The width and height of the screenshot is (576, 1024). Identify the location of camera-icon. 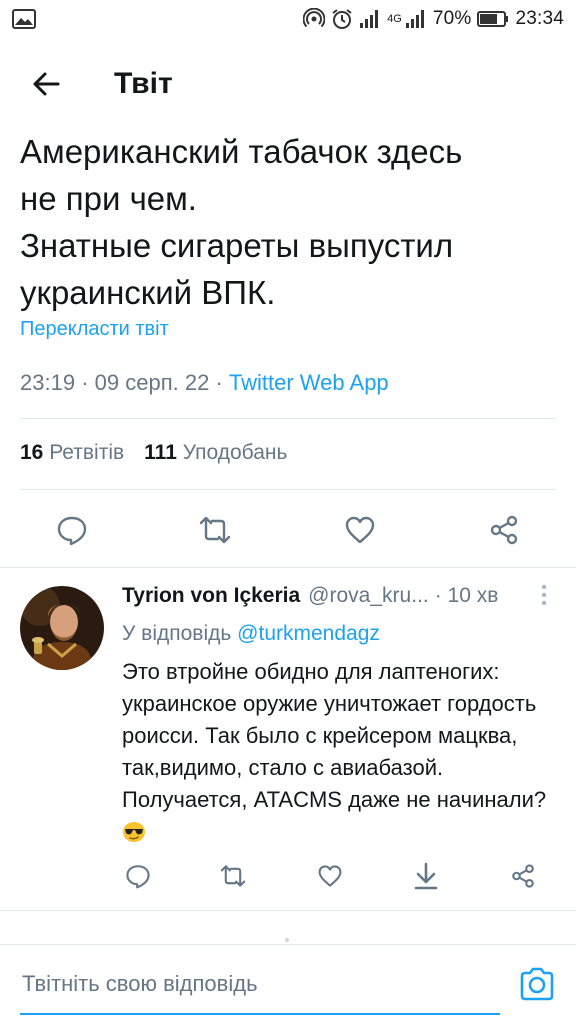
(537, 984).